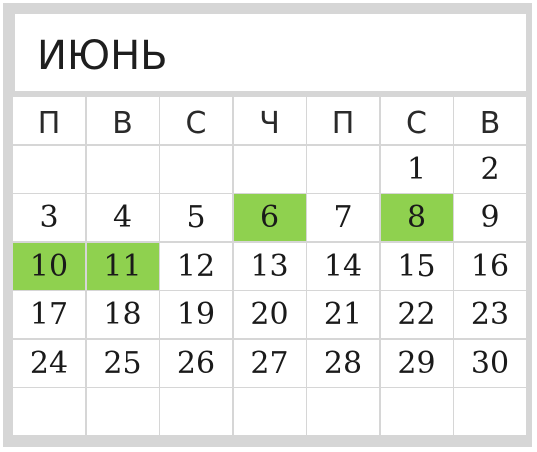  Describe the element at coordinates (269, 363) in the screenshot. I see `day-cell: 27` at that location.